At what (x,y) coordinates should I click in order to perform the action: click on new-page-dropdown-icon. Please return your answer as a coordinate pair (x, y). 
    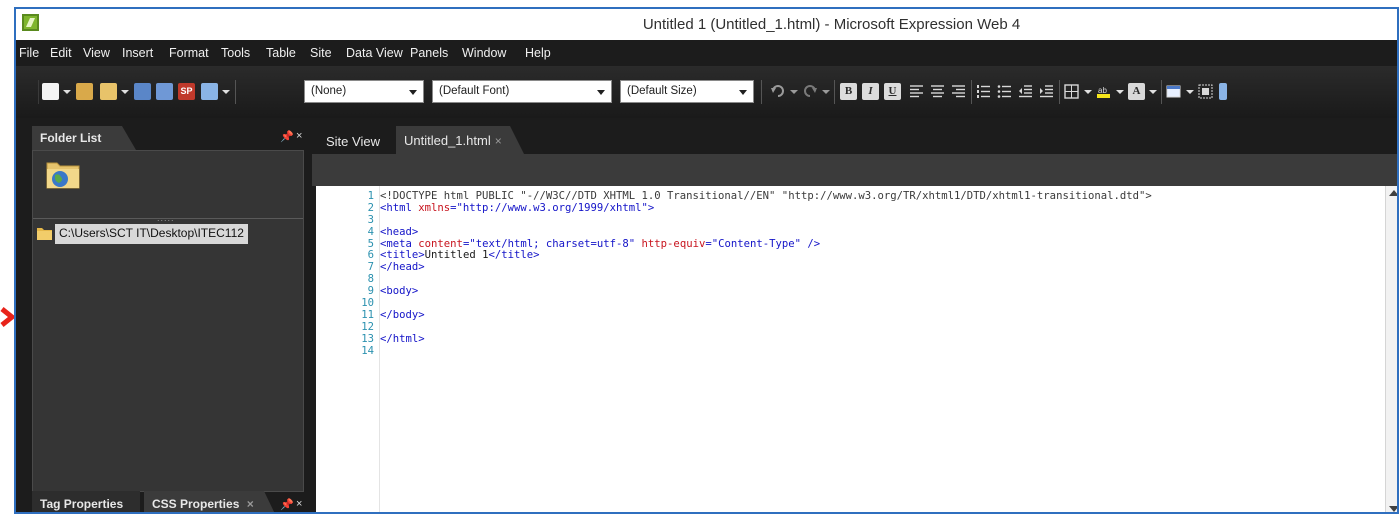
    Looking at the image, I should click on (67, 92).